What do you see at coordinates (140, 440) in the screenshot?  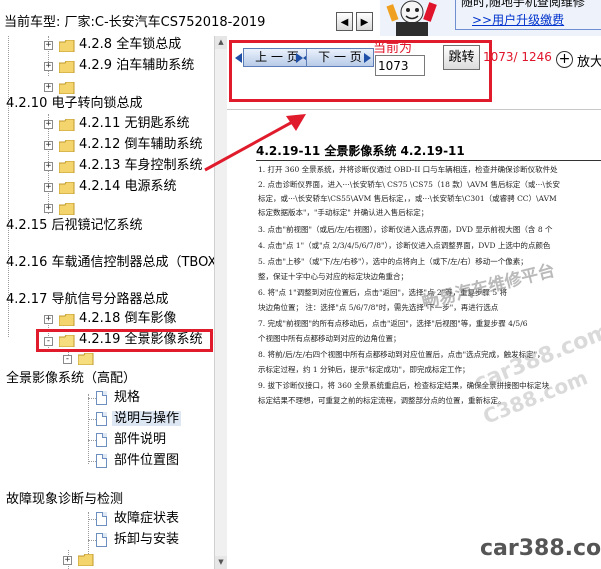 I see `tree-leaf-components: 部件说明` at bounding box center [140, 440].